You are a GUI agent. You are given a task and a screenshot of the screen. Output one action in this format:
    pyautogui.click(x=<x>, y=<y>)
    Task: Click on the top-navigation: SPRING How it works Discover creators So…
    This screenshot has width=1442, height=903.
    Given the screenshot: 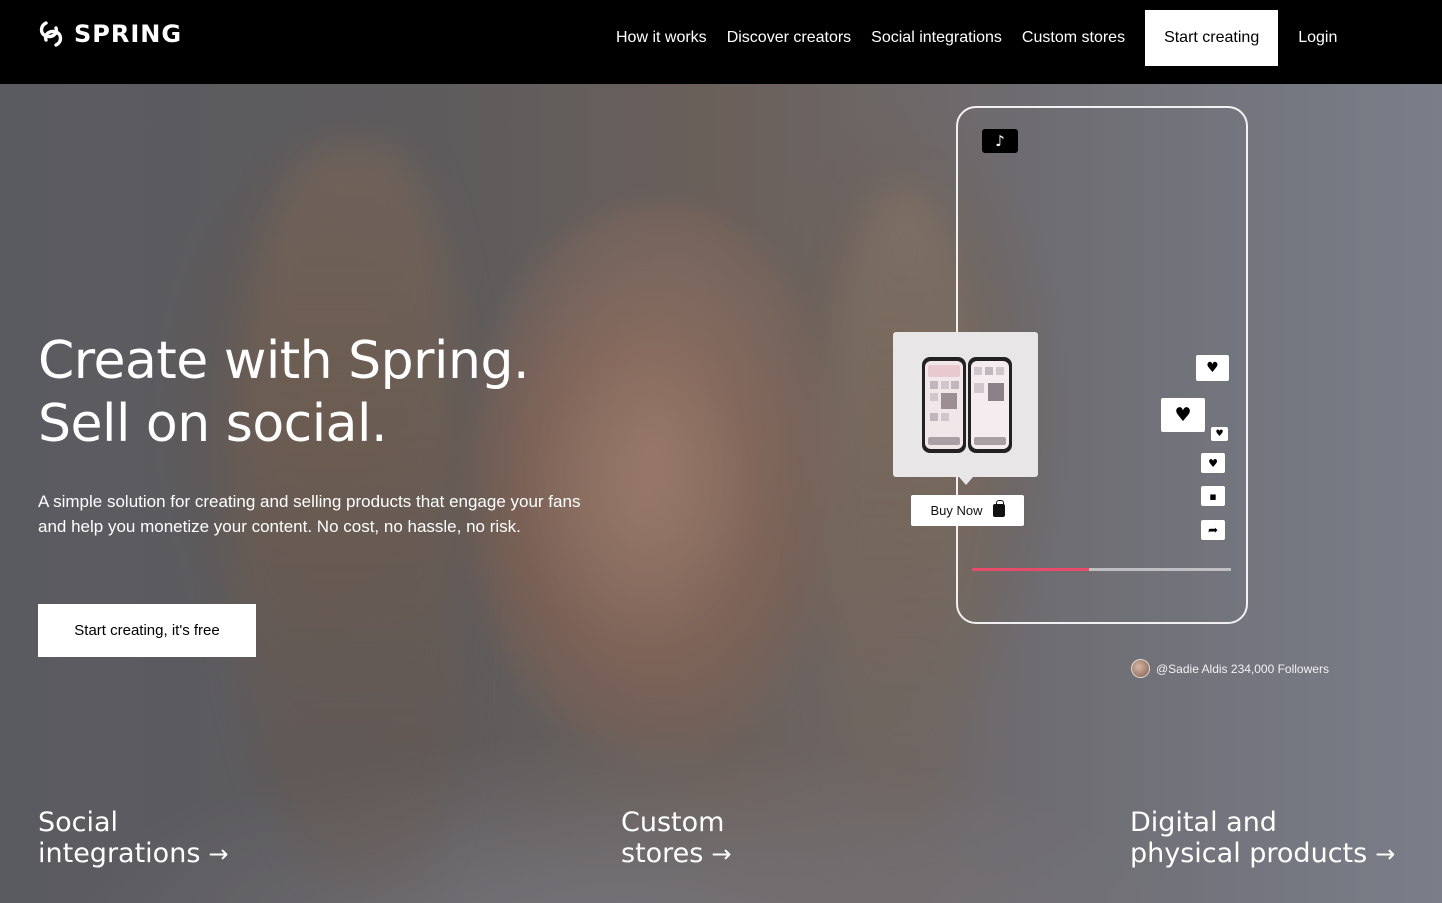 What is the action you would take?
    pyautogui.click(x=721, y=42)
    